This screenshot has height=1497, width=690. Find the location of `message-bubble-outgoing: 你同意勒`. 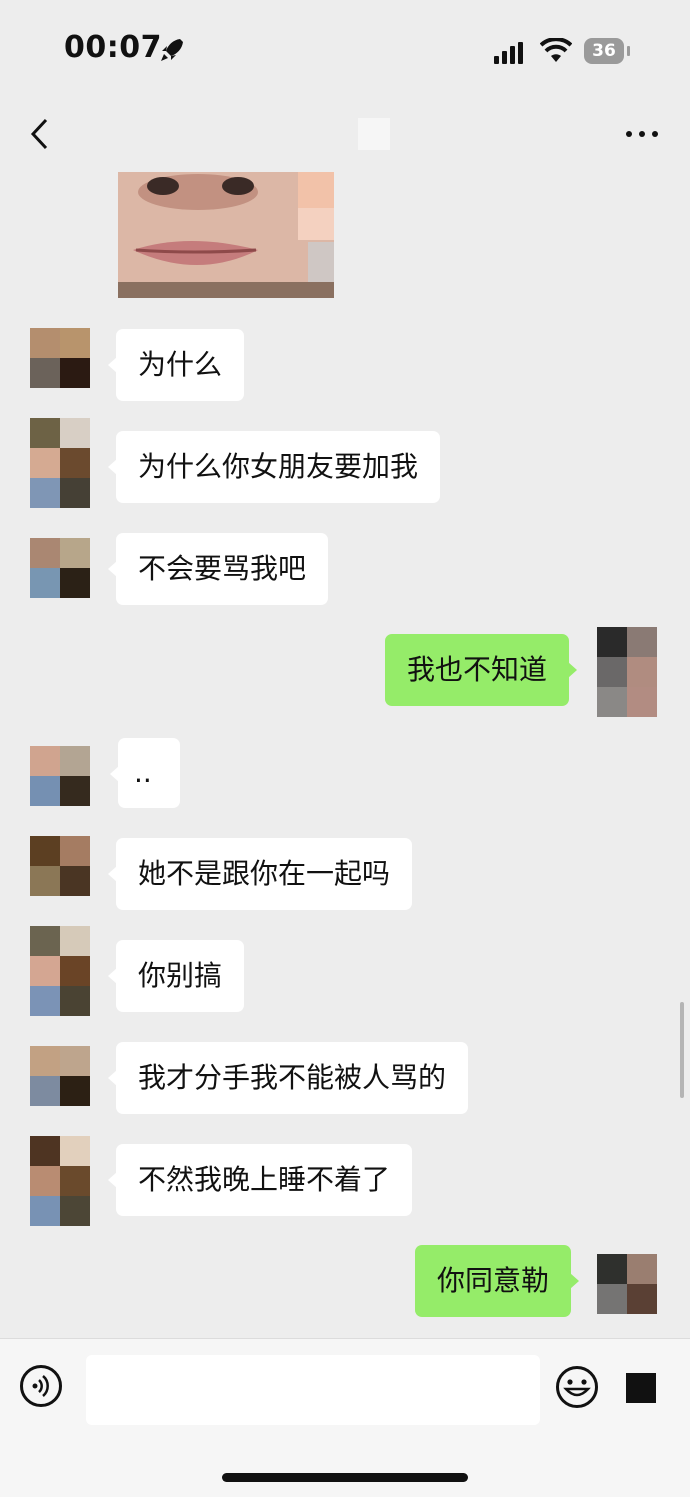

message-bubble-outgoing: 你同意勒 is located at coordinates (497, 1281).